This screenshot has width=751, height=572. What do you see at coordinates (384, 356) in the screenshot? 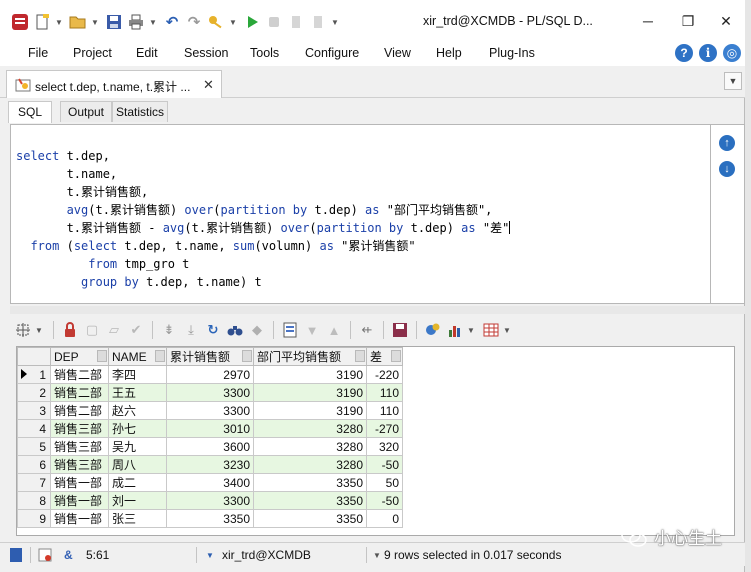
I see `column-header-diff: 差` at bounding box center [384, 356].